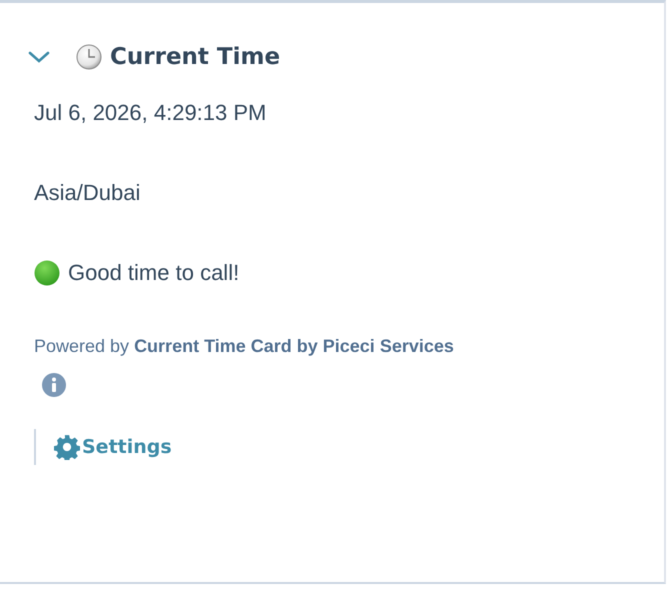 This screenshot has height=590, width=668. I want to click on status-text: Good time to call!, so click(154, 273).